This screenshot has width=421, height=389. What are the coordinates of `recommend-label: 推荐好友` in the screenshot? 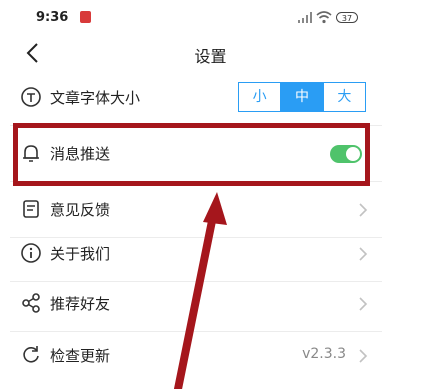 It's located at (80, 304).